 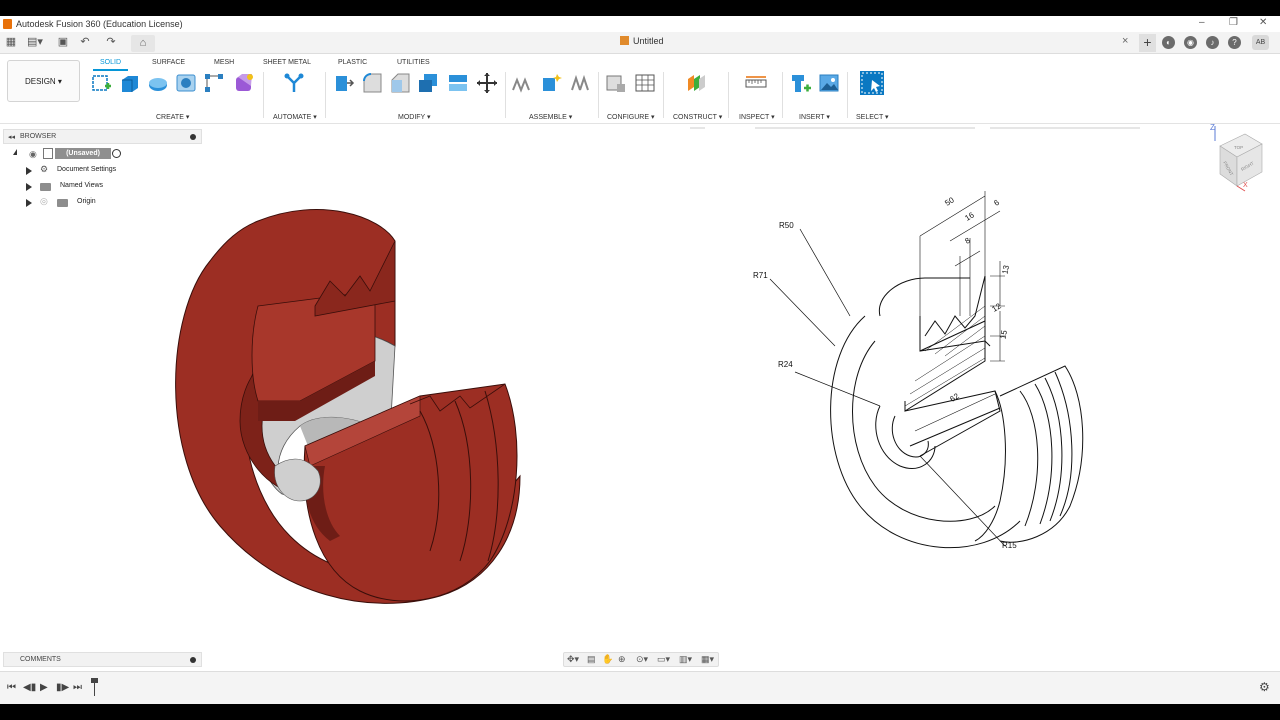 What do you see at coordinates (116, 153) in the screenshot?
I see `activate-radio-icon` at bounding box center [116, 153].